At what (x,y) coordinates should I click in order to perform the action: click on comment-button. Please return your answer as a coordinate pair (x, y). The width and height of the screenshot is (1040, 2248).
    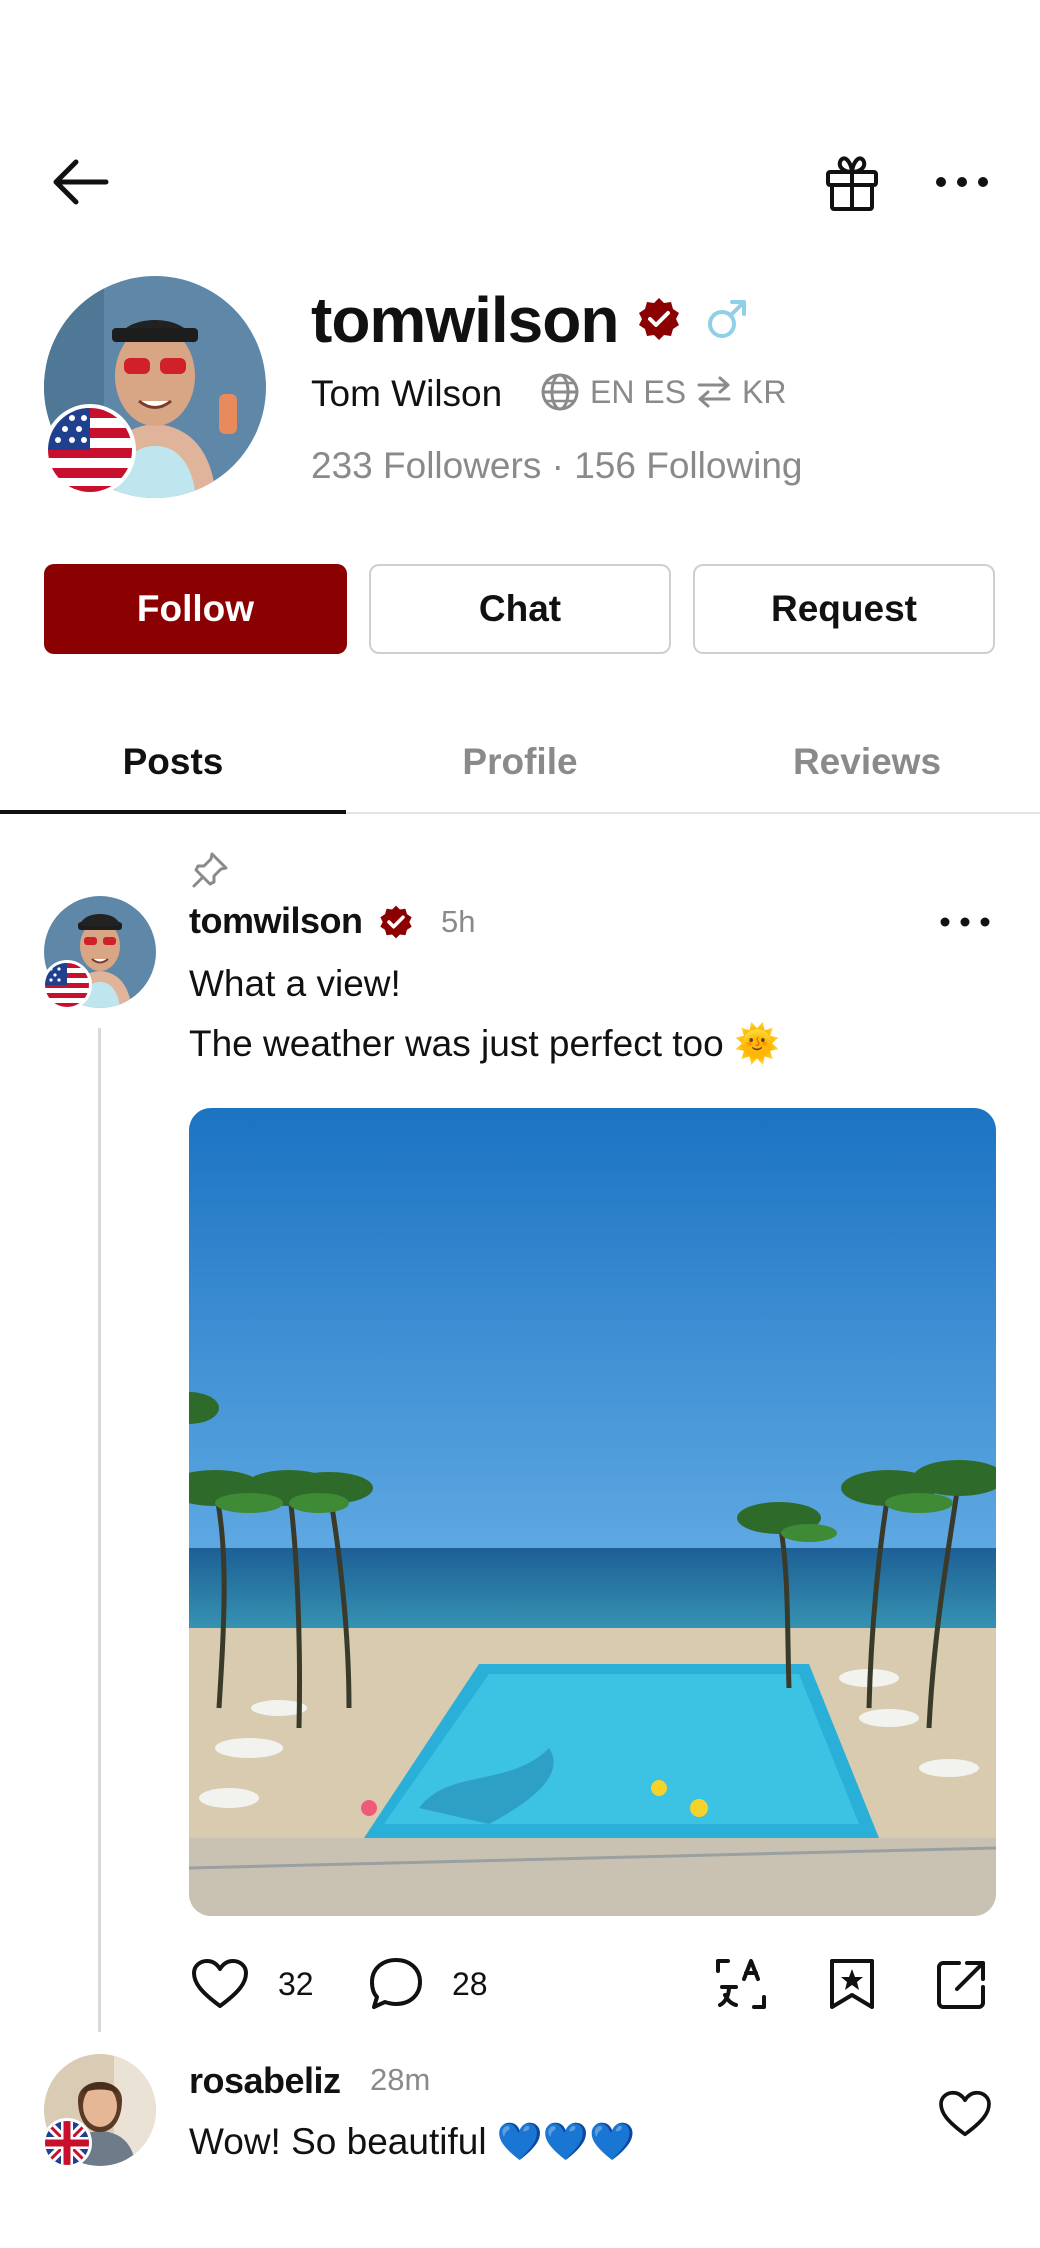
    Looking at the image, I should click on (396, 1984).